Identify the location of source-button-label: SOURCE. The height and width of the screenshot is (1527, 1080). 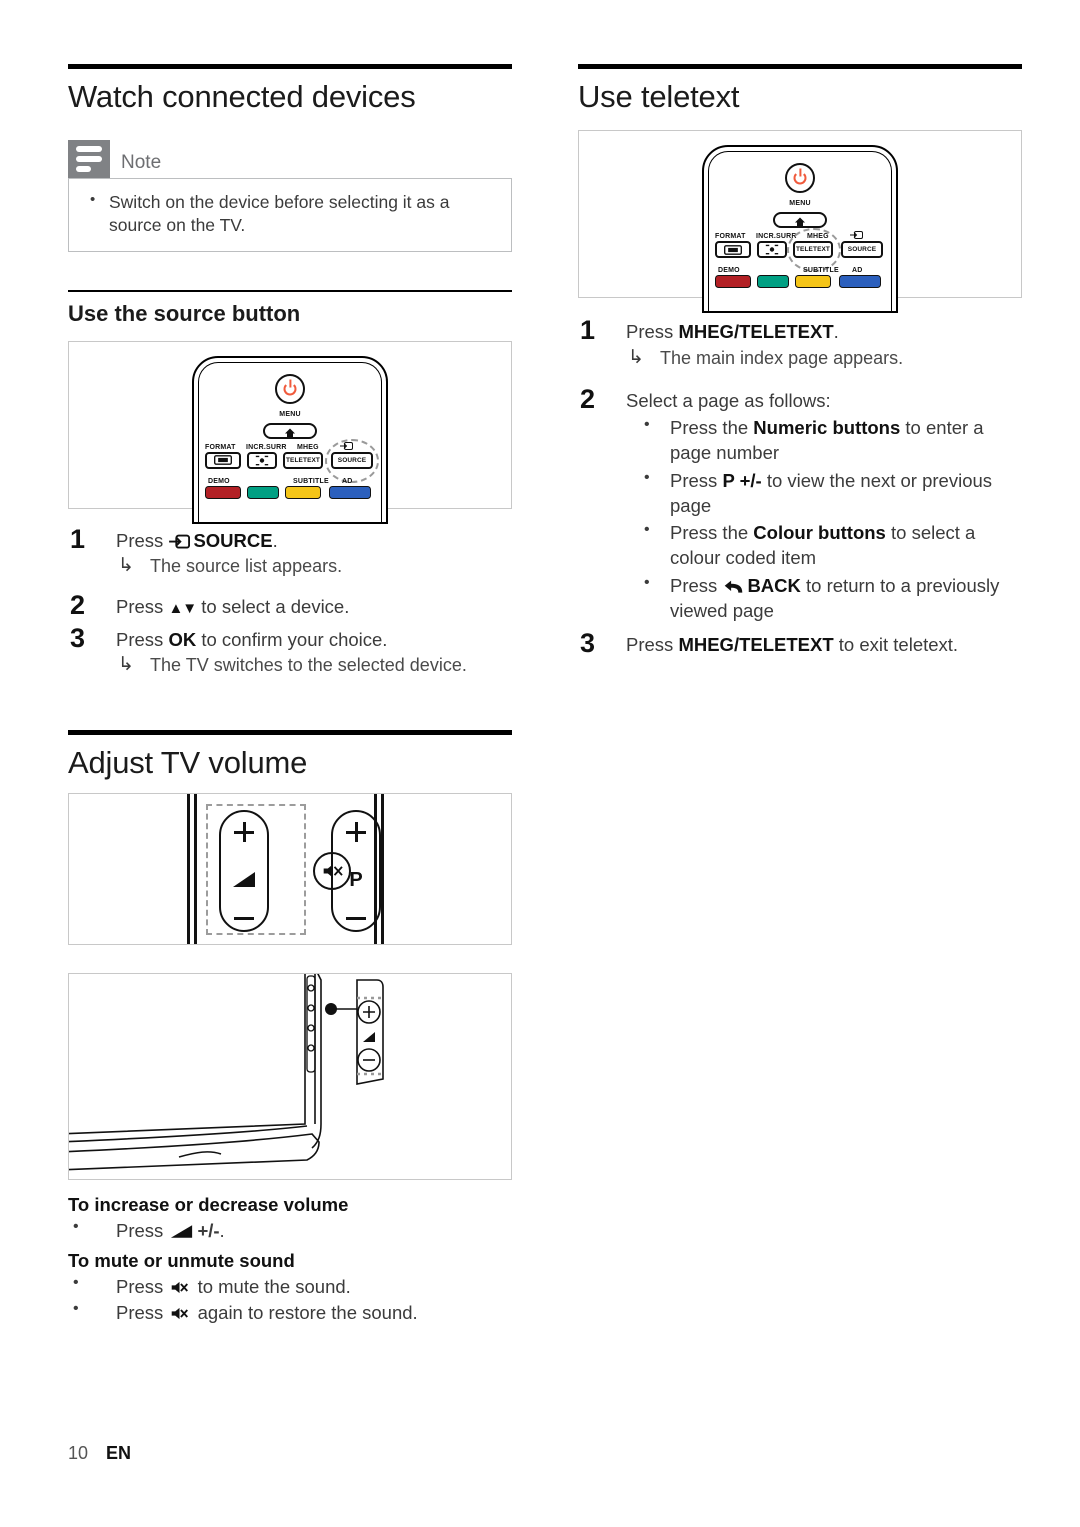
(352, 460).